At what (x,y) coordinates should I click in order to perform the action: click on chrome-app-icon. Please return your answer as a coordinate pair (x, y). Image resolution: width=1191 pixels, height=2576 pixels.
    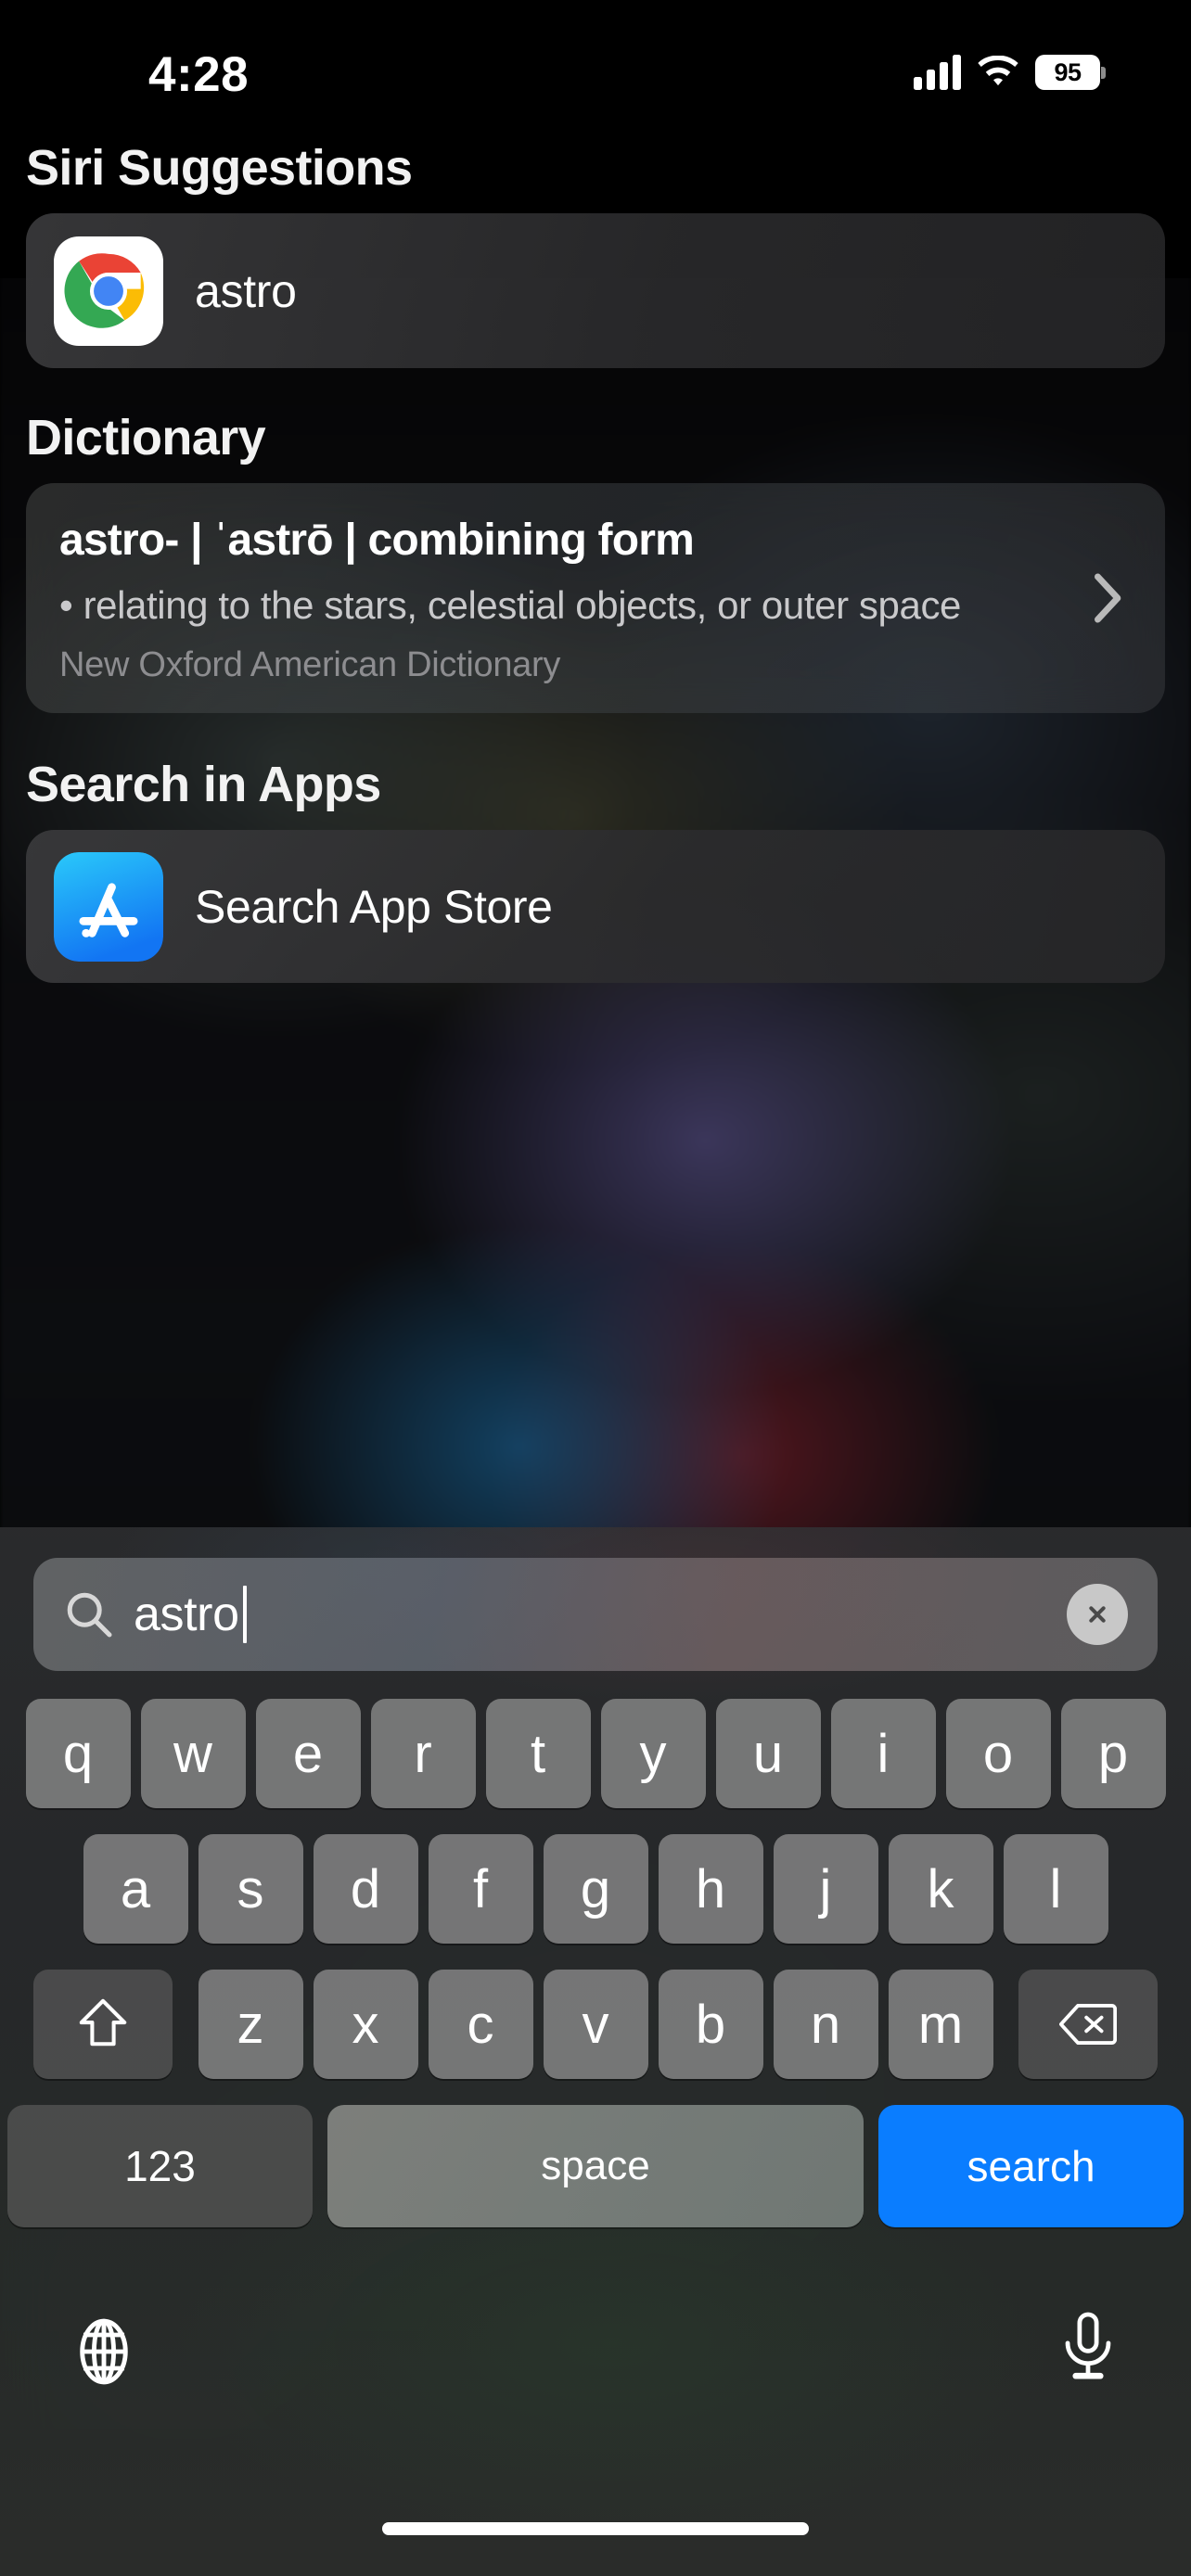
    Looking at the image, I should click on (108, 291).